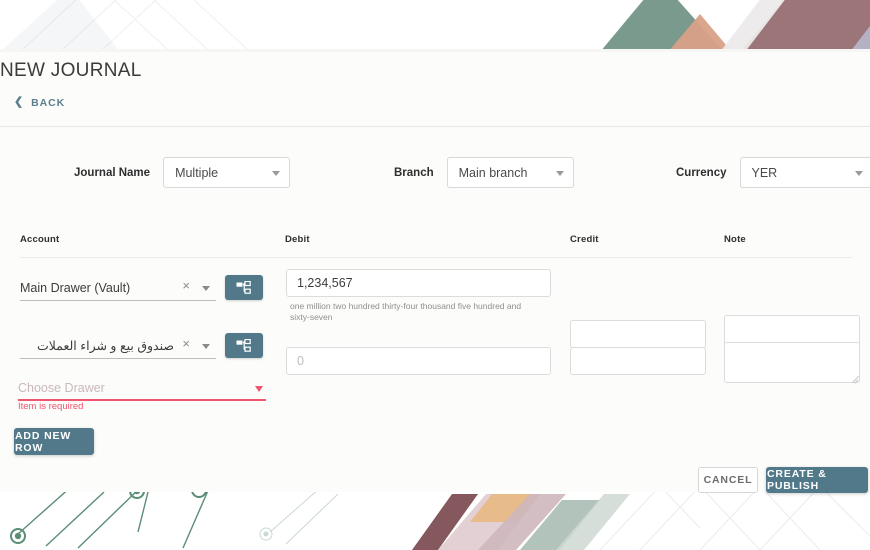  I want to click on column-header-account: Account, so click(40, 239).